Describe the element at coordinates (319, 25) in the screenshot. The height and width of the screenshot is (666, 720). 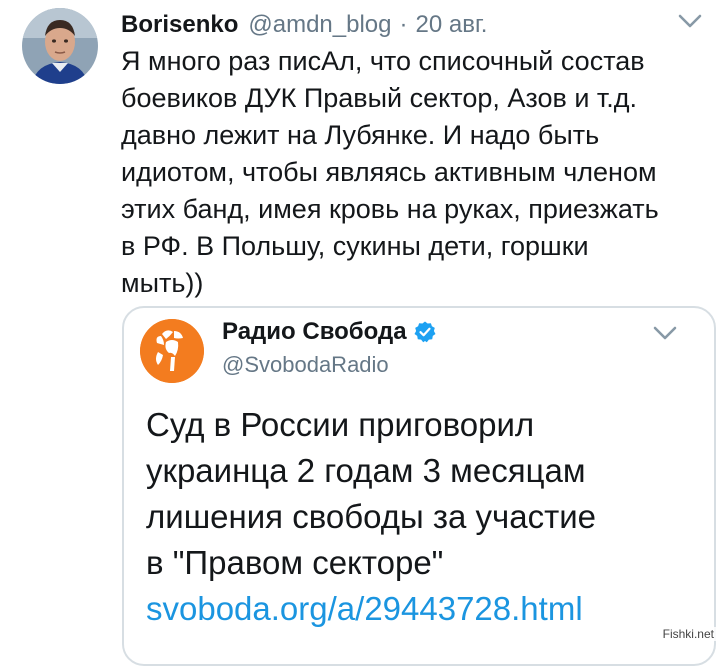
I see `author-handle: @amdn_blog` at that location.